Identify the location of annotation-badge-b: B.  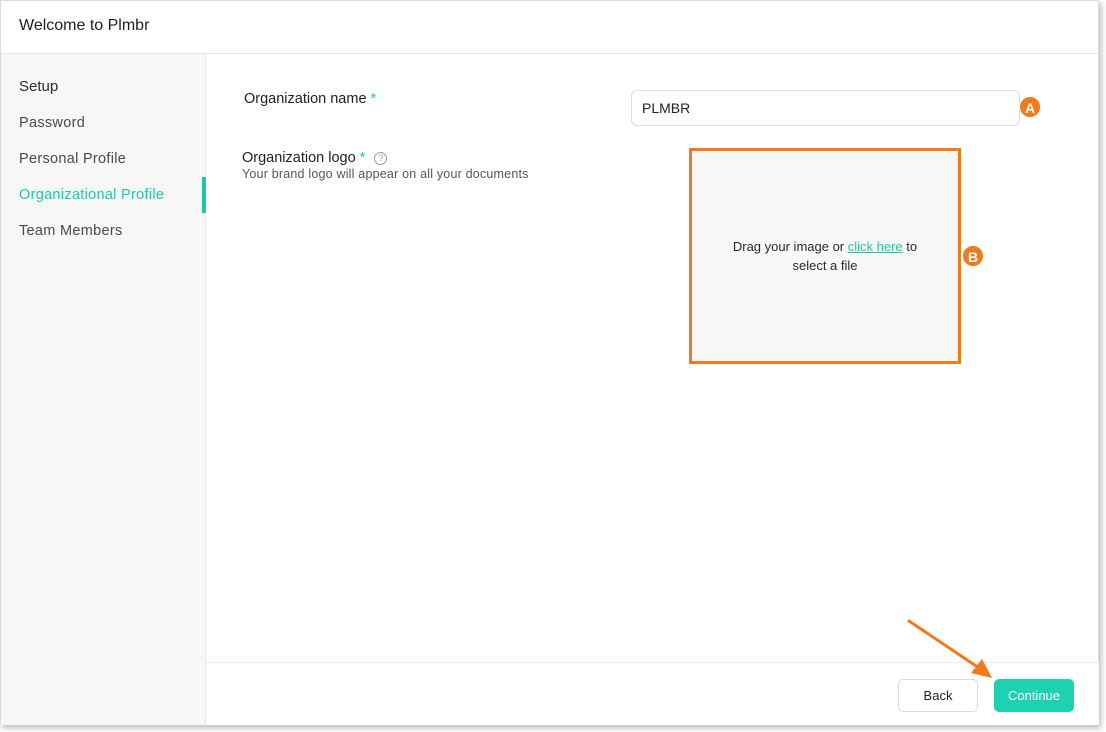
(973, 256).